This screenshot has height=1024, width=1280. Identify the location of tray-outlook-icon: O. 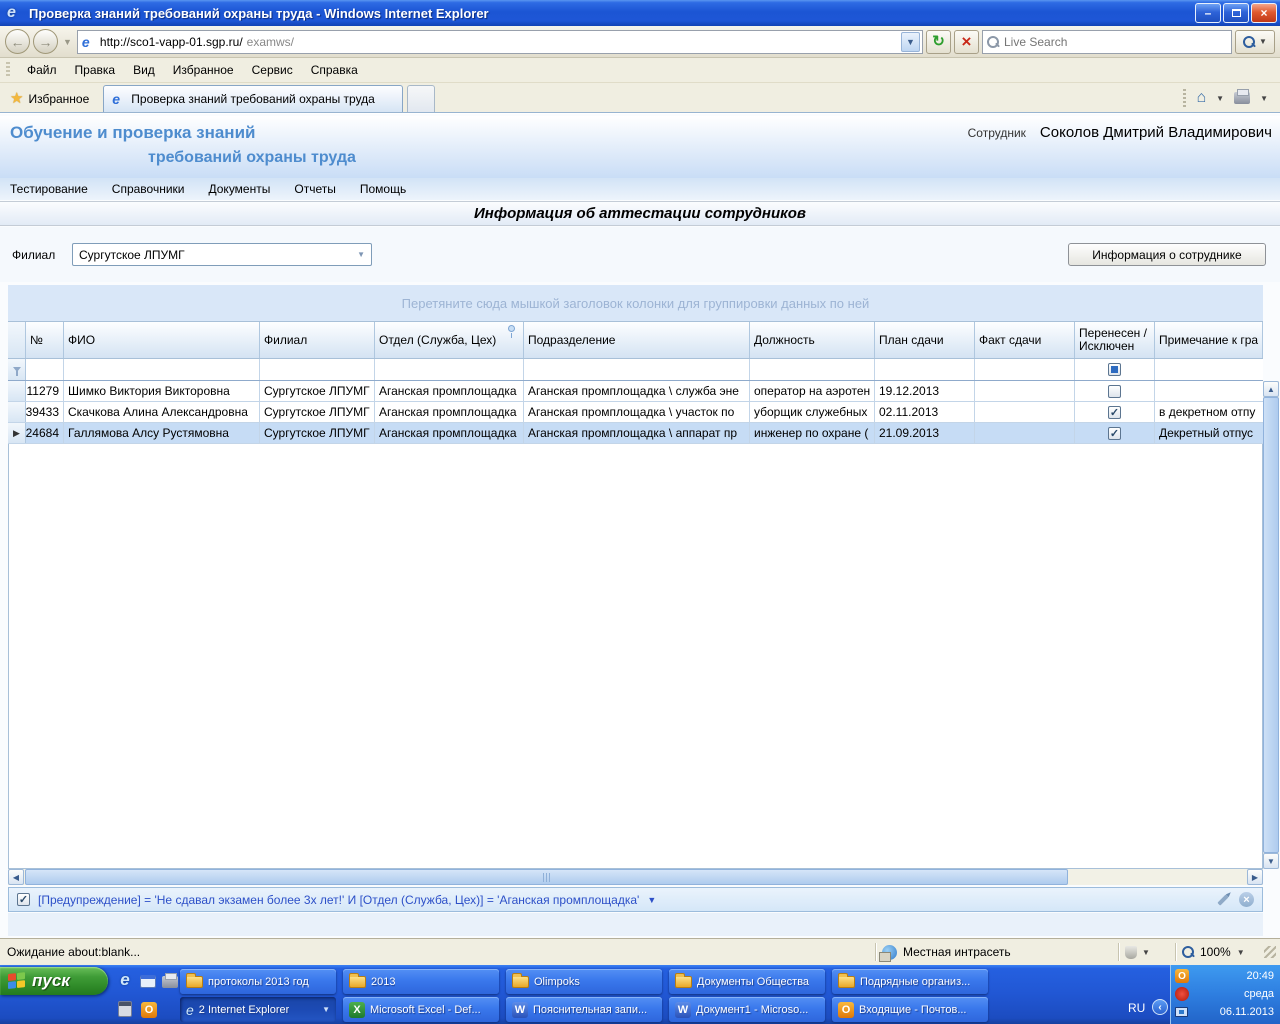
(1182, 976).